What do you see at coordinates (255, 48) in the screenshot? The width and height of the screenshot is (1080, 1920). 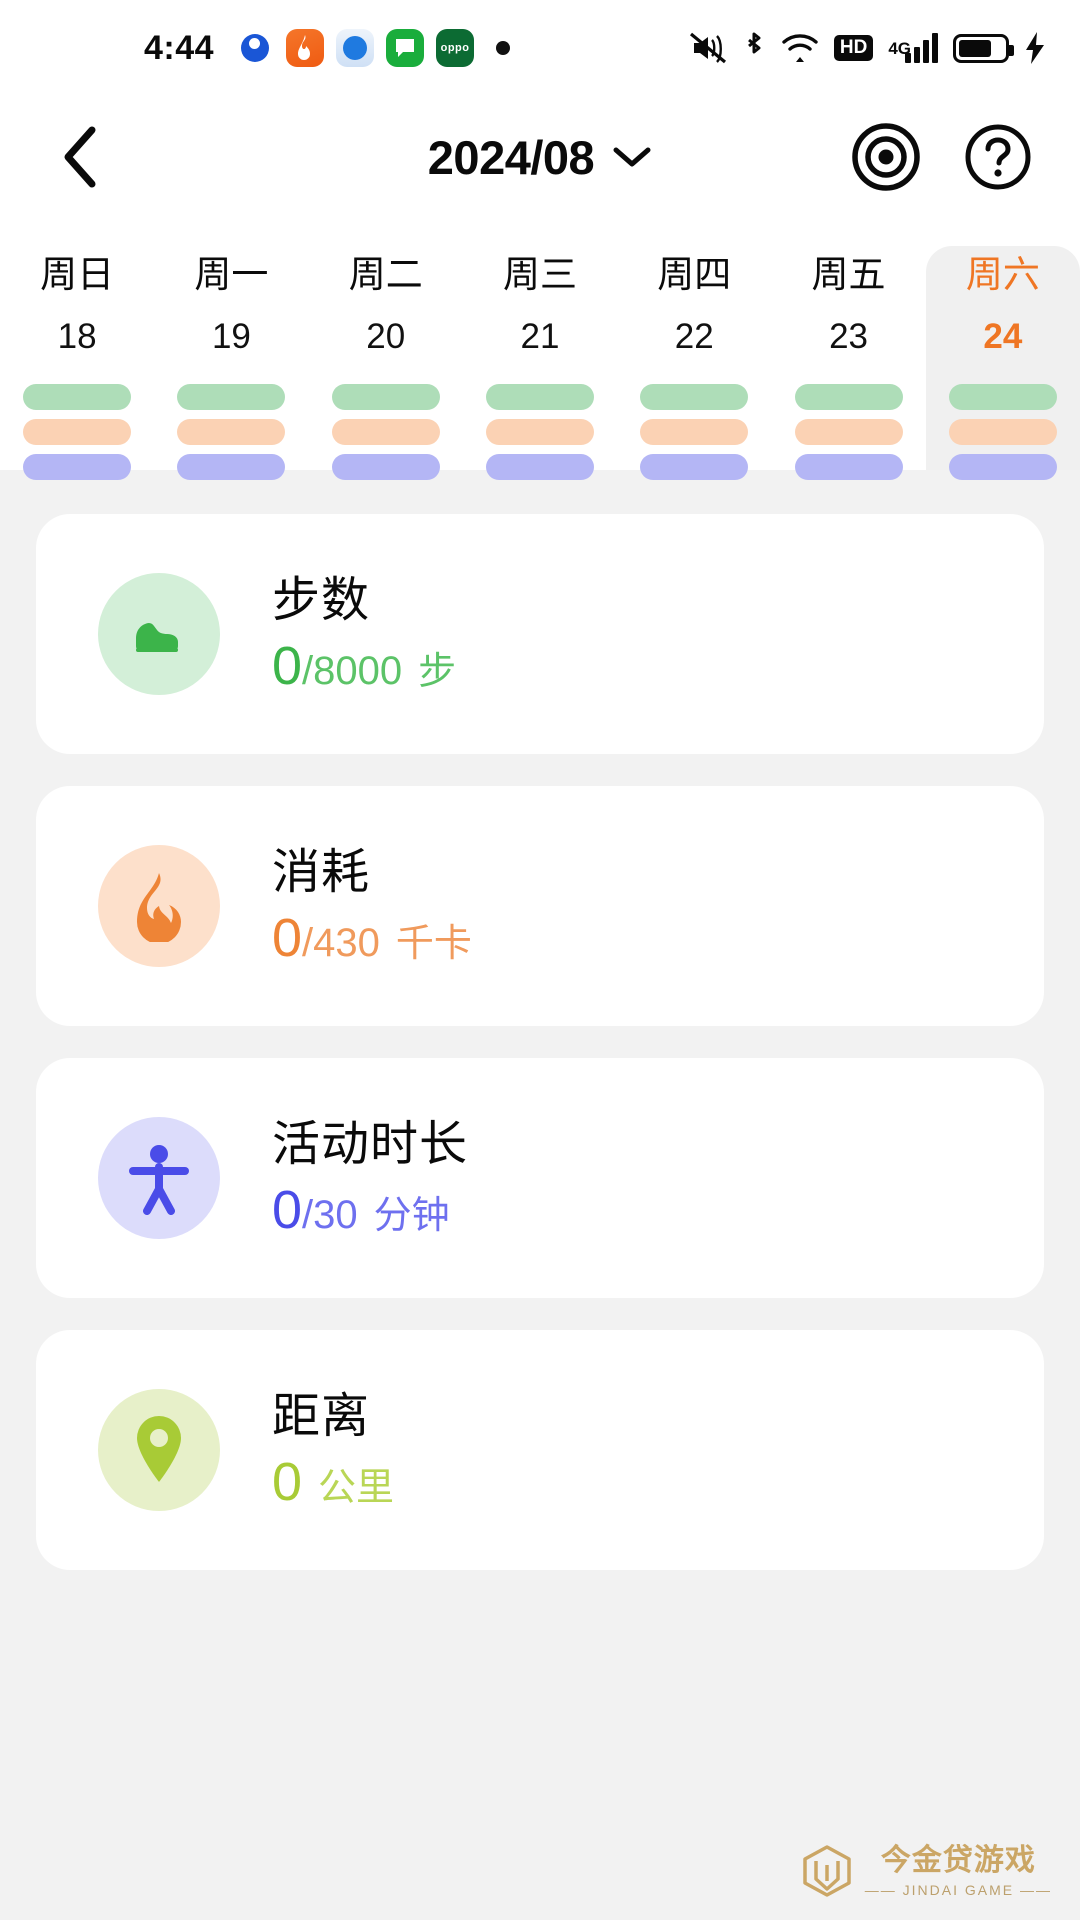 I see `browser-icon` at bounding box center [255, 48].